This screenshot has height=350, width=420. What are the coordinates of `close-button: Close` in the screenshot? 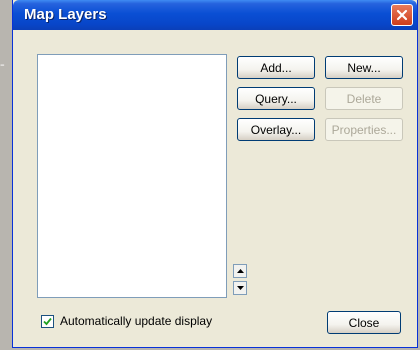 It's located at (364, 322).